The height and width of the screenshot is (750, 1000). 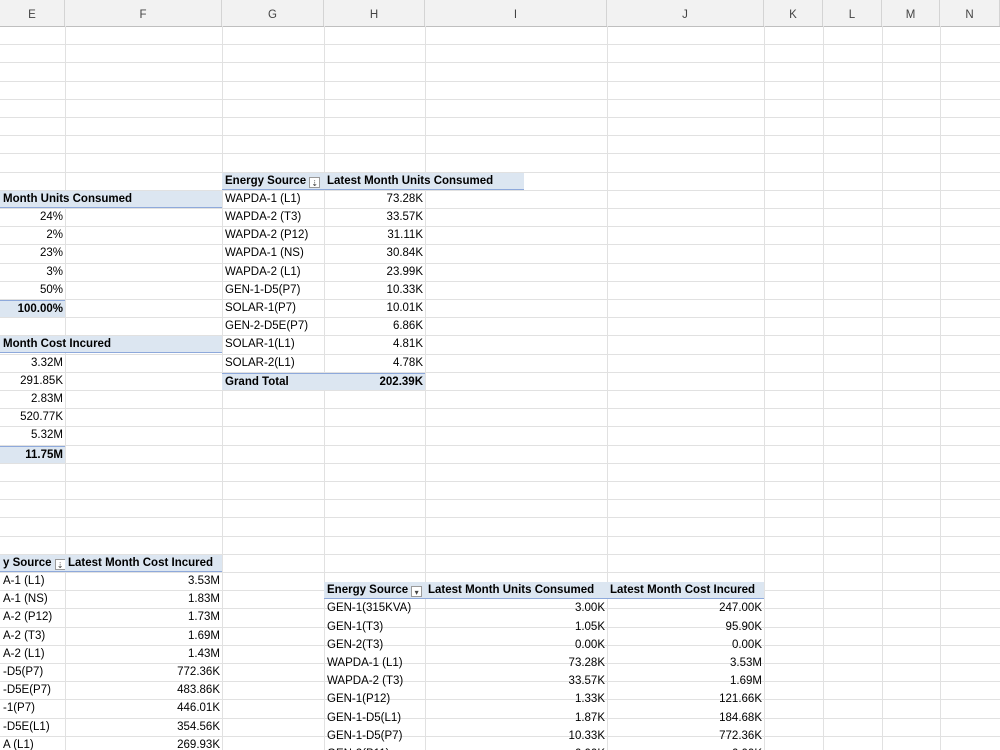 What do you see at coordinates (374, 363) in the screenshot?
I see `pivot-value-cell: 4.78K` at bounding box center [374, 363].